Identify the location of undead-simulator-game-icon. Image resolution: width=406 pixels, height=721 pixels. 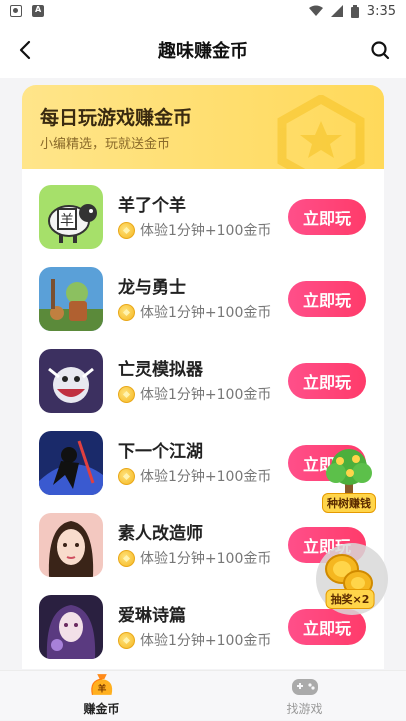
(71, 381).